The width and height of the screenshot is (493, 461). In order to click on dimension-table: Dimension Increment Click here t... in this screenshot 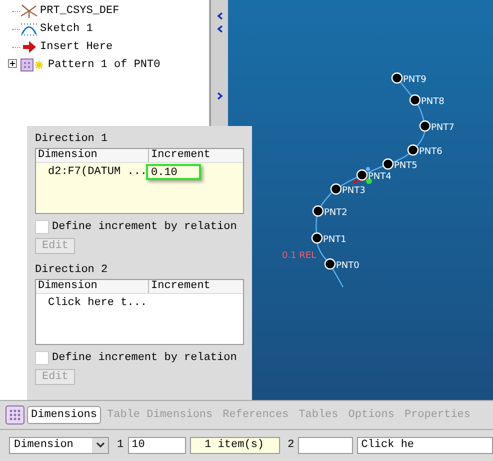, I will do `click(139, 312)`.